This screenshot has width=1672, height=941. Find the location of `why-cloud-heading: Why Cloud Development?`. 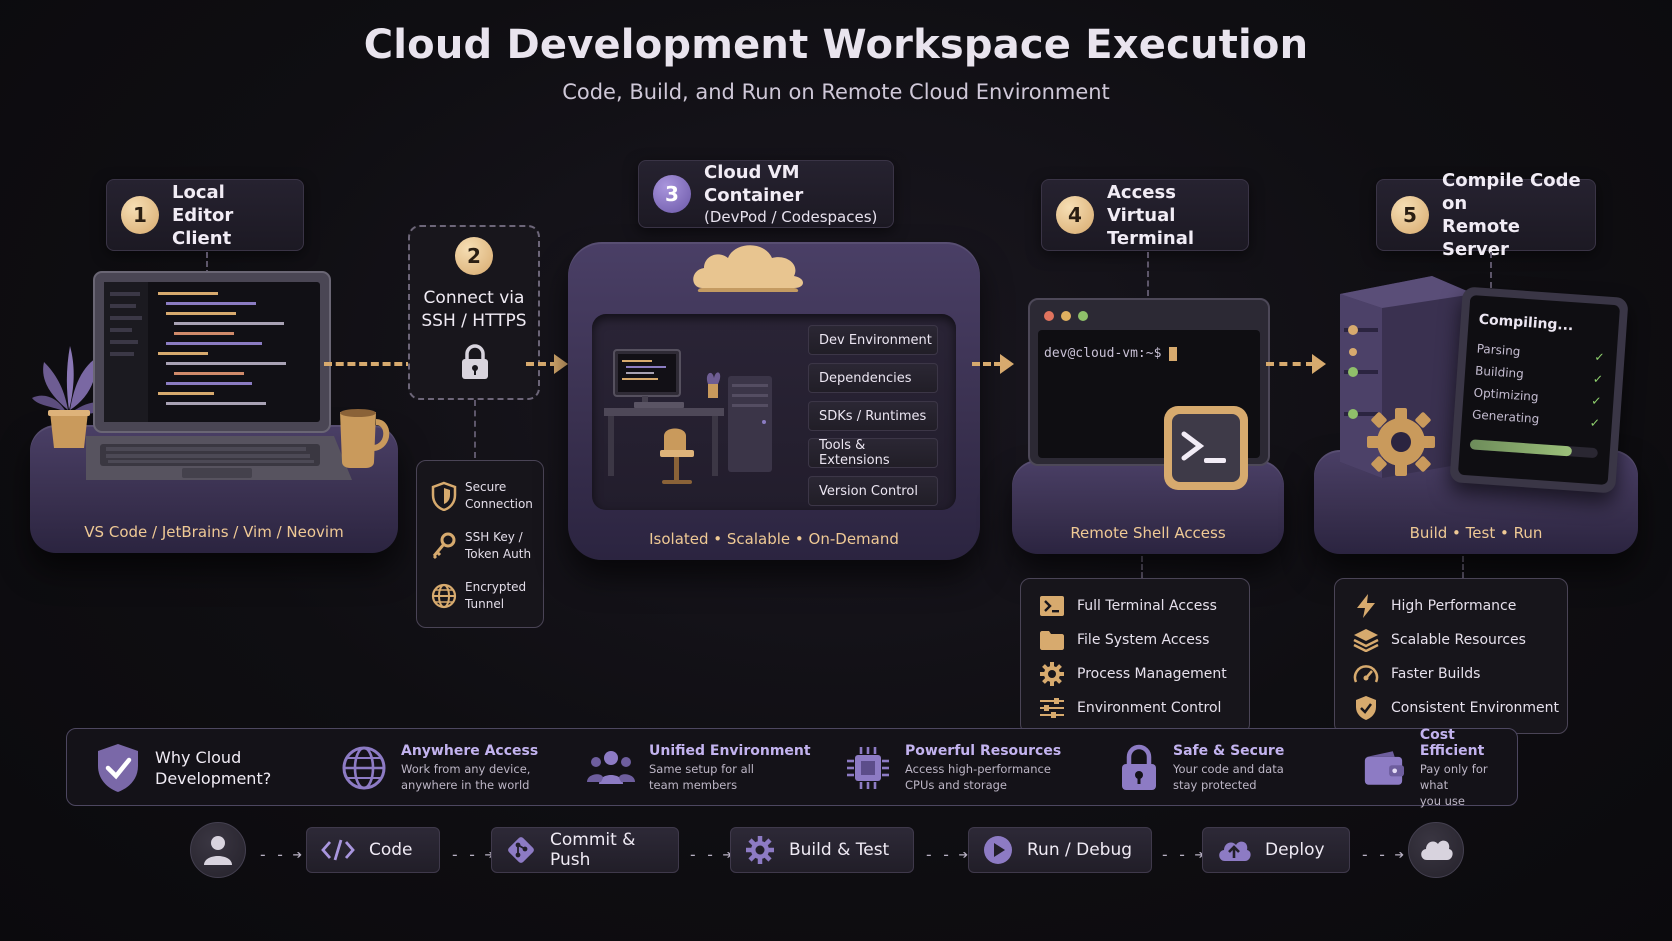

why-cloud-heading: Why Cloud Development? is located at coordinates (183, 768).